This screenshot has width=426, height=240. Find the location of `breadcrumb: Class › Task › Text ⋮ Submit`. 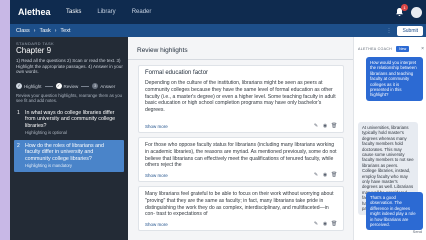

breadcrumb: Class › Task › Text ⋮ Submit is located at coordinates (218, 30).